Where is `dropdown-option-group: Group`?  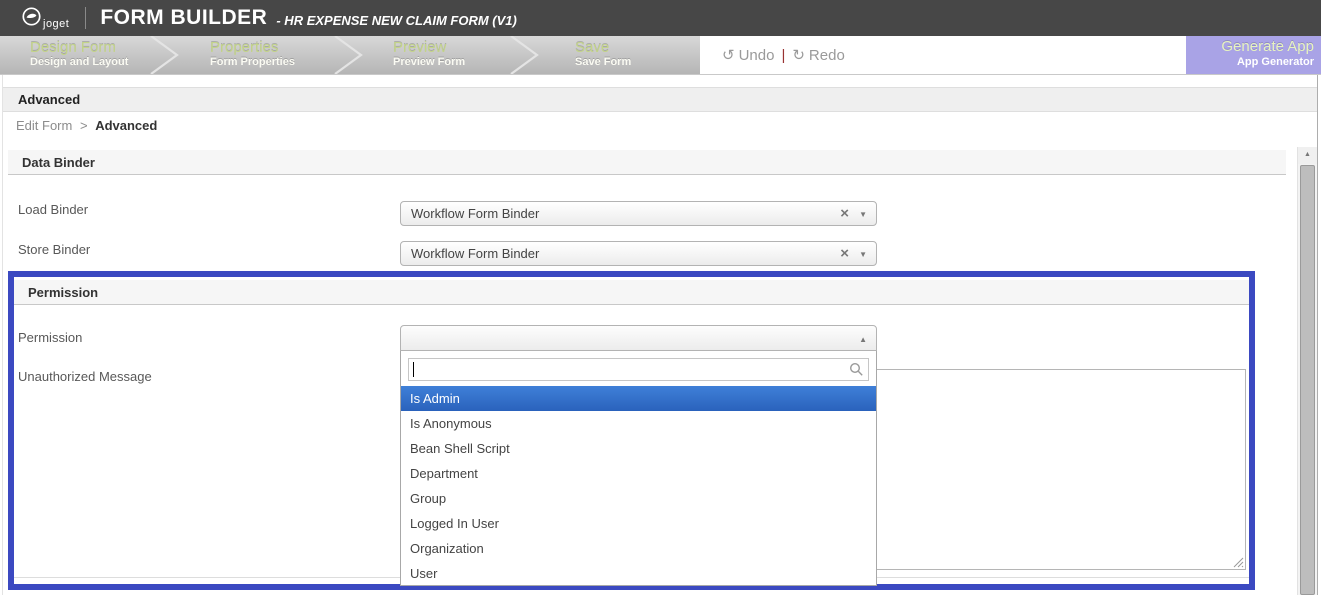 dropdown-option-group: Group is located at coordinates (638, 498).